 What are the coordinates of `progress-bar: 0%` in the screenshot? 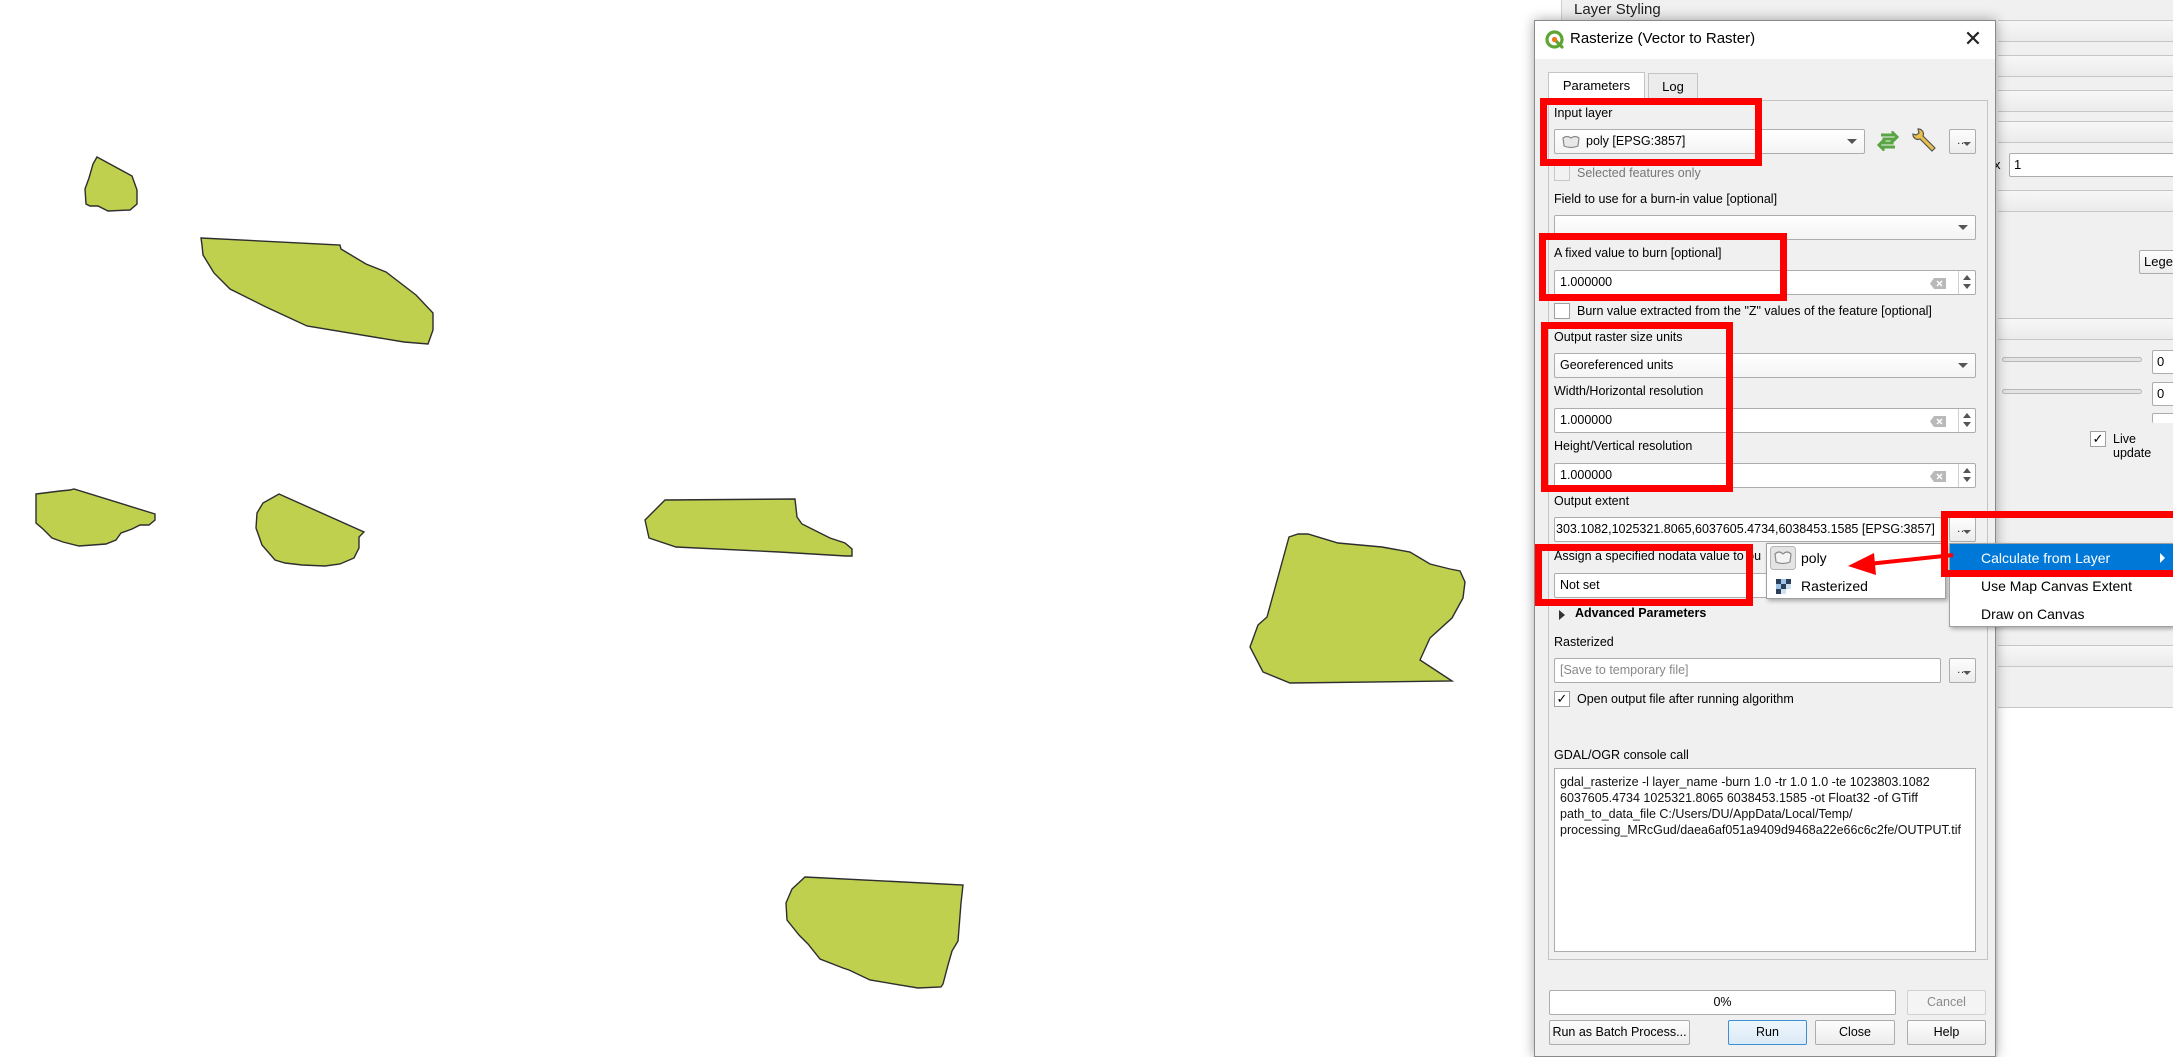 It's located at (1722, 1002).